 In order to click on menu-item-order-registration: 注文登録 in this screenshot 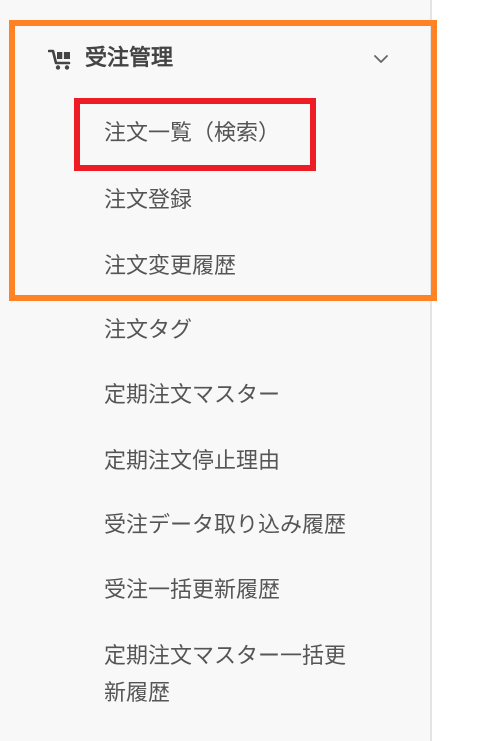, I will do `click(148, 201)`.